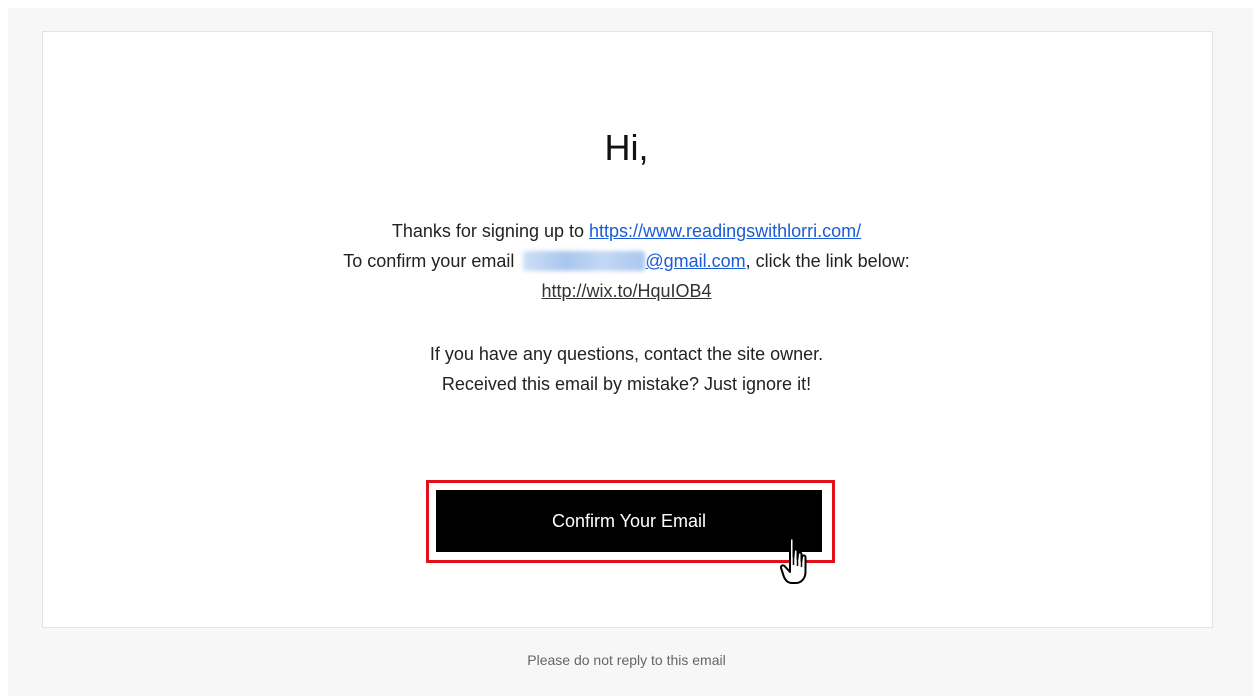 The image size is (1253, 696). Describe the element at coordinates (725, 231) in the screenshot. I see `site-link: https://www.readingswithlorri.com/` at that location.